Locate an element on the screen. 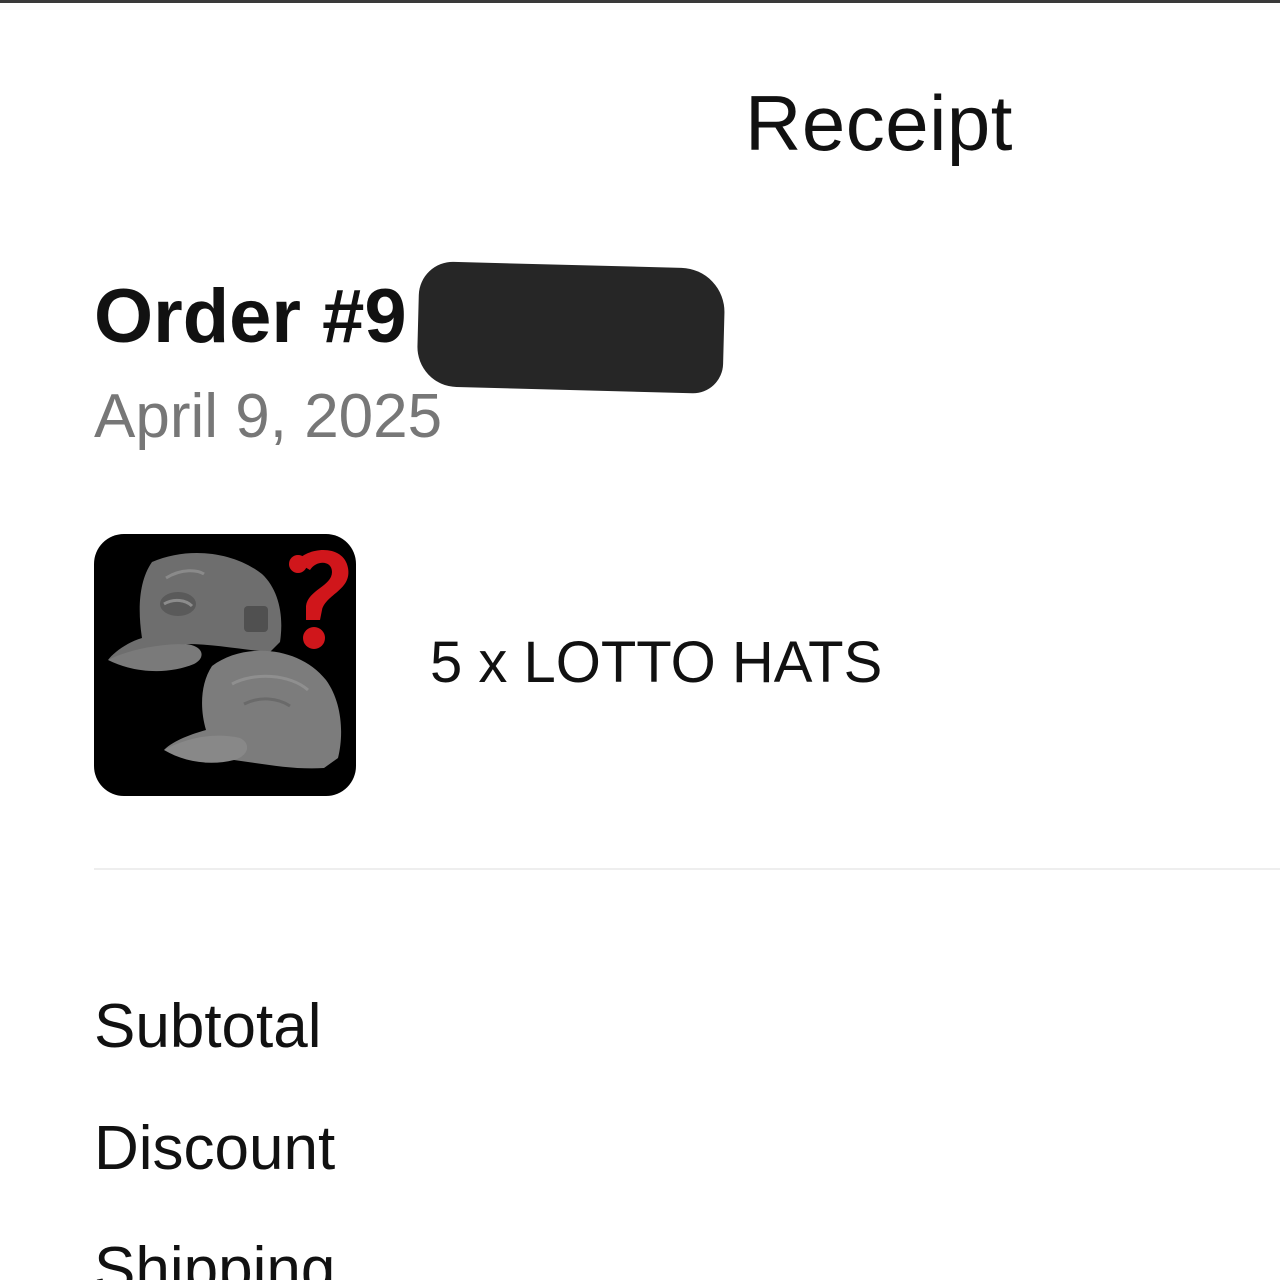 This screenshot has height=1280, width=1280. subtotal-label: Subtotal is located at coordinates (208, 1026).